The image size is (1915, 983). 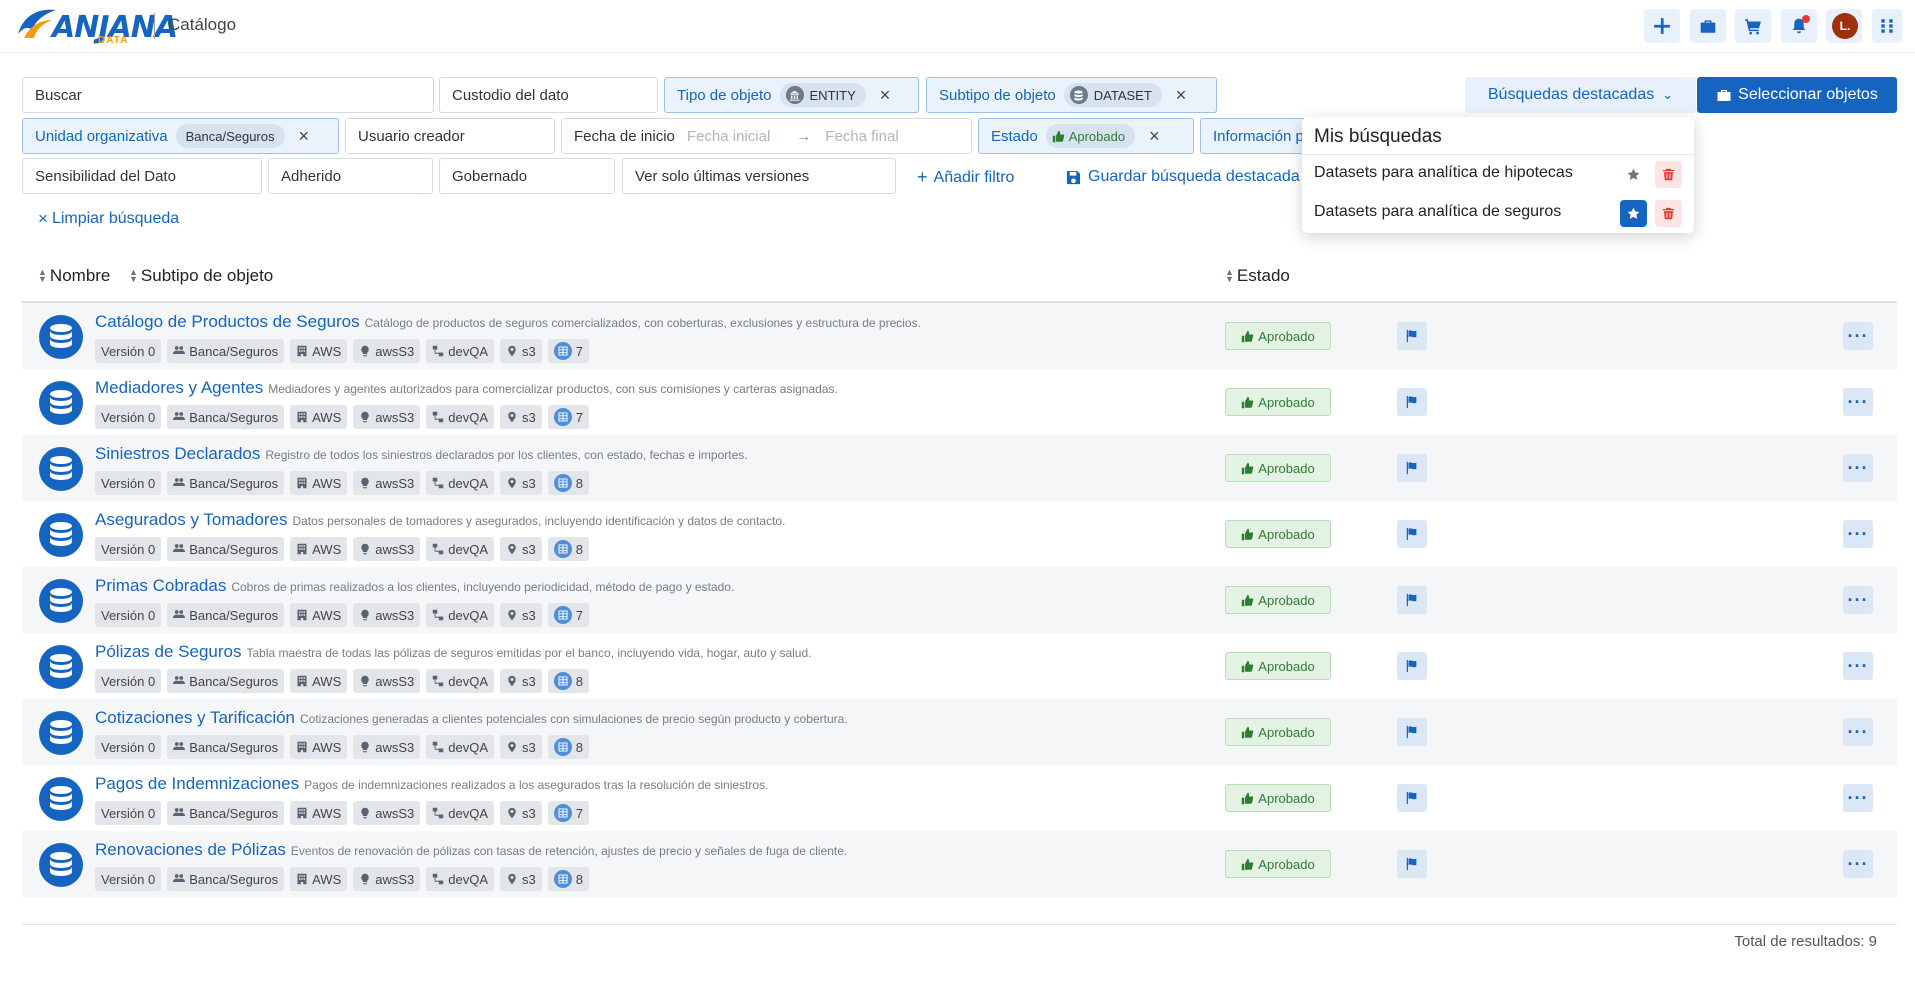 What do you see at coordinates (885, 95) in the screenshot?
I see `remove-object-type-icon: ×` at bounding box center [885, 95].